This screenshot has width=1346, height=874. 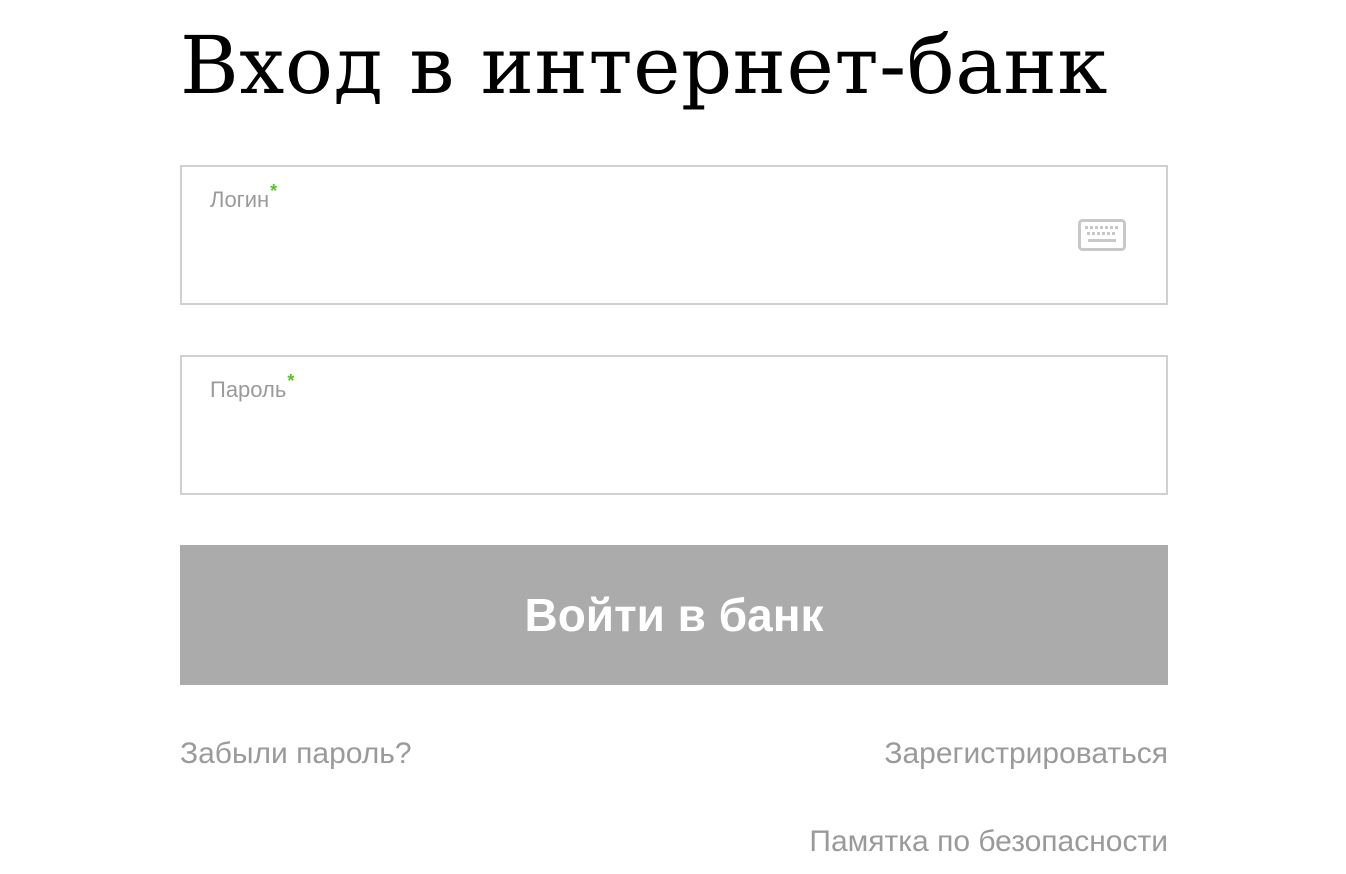 I want to click on register-link: Зарегистрироваться, so click(x=1026, y=754).